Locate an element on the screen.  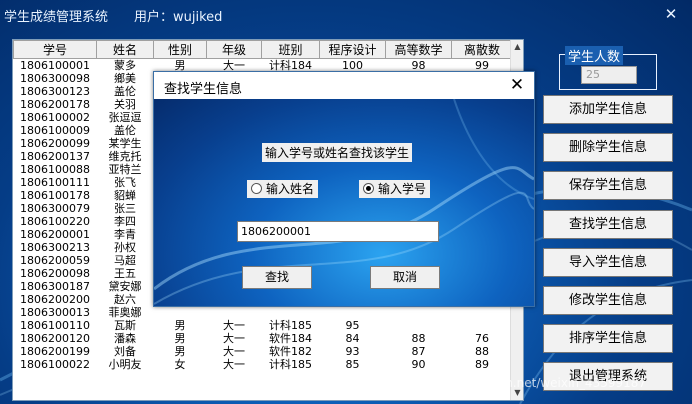
radio-checked-icon is located at coordinates (368, 188).